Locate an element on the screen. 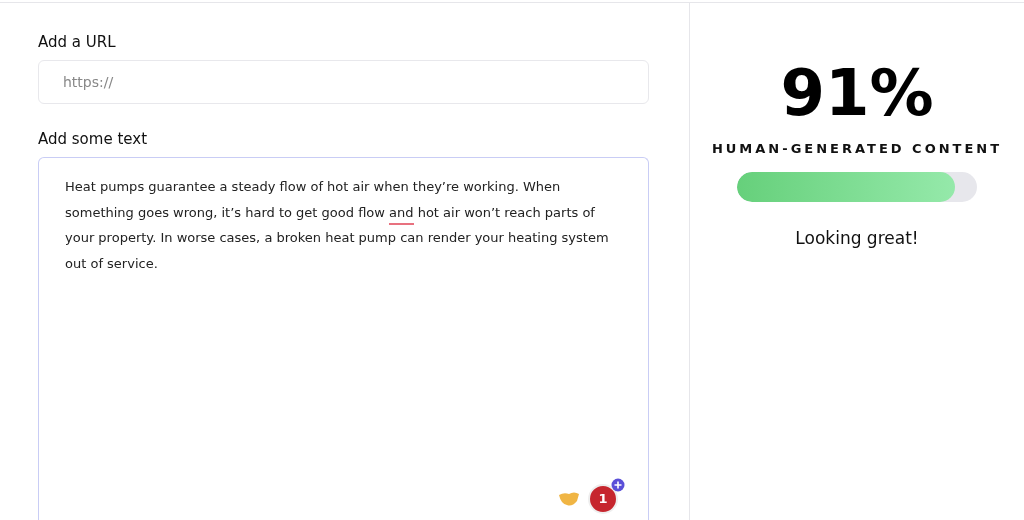 Image resolution: width=1024 pixels, height=520 pixels. field-label: Add a URL is located at coordinates (77, 42).